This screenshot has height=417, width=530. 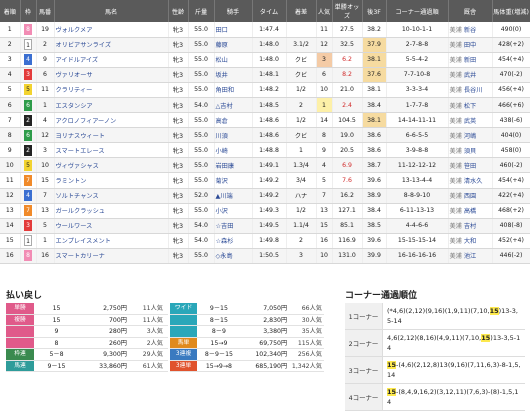 I want to click on trainer-link: 吉村, so click(x=470, y=226).